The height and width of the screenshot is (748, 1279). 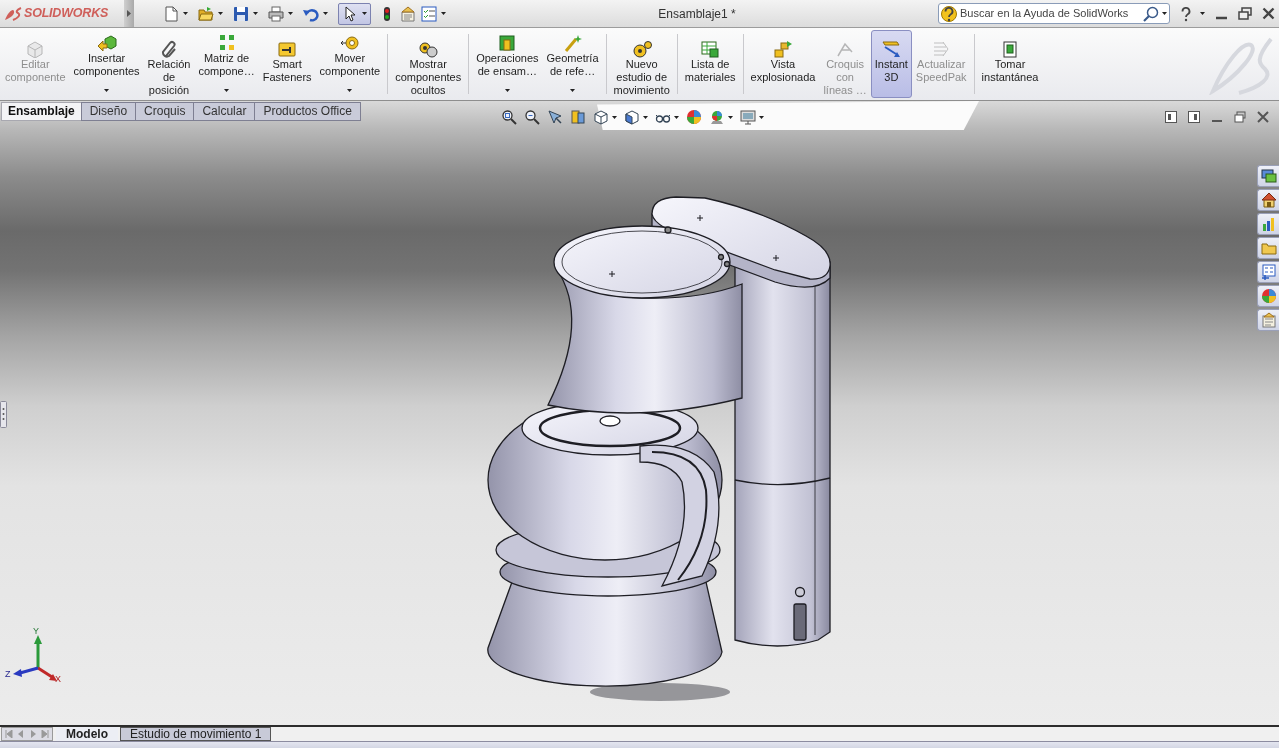 What do you see at coordinates (35, 658) in the screenshot?
I see `orientation-triad-drawing` at bounding box center [35, 658].